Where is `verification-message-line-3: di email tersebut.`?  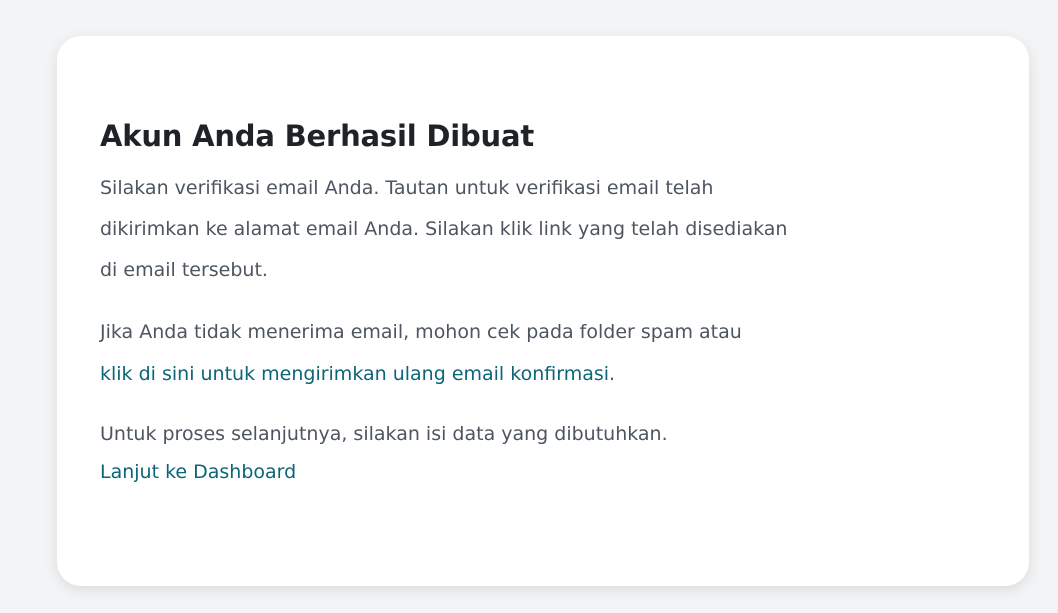 verification-message-line-3: di email tersebut. is located at coordinates (184, 270).